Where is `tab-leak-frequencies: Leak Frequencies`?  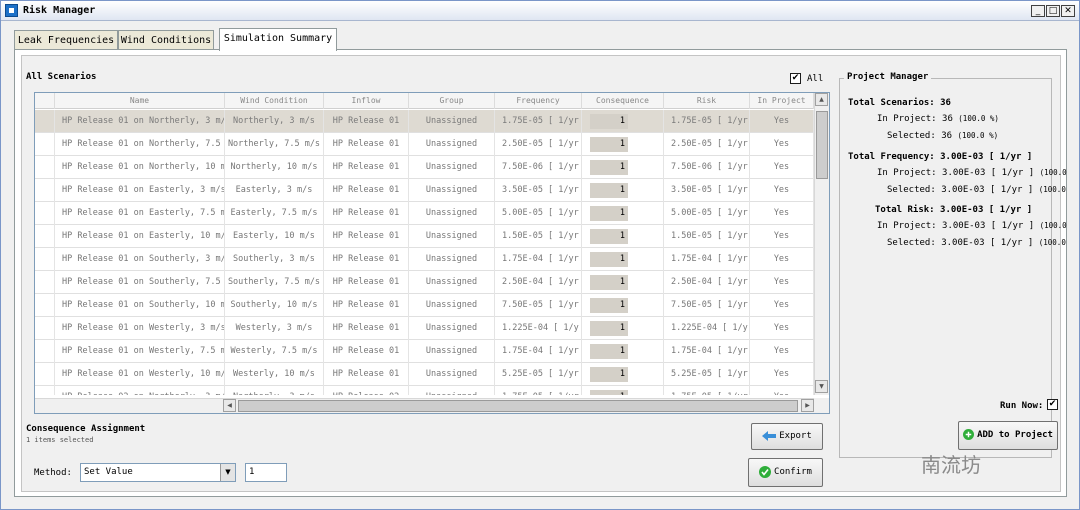 tab-leak-frequencies: Leak Frequencies is located at coordinates (66, 40).